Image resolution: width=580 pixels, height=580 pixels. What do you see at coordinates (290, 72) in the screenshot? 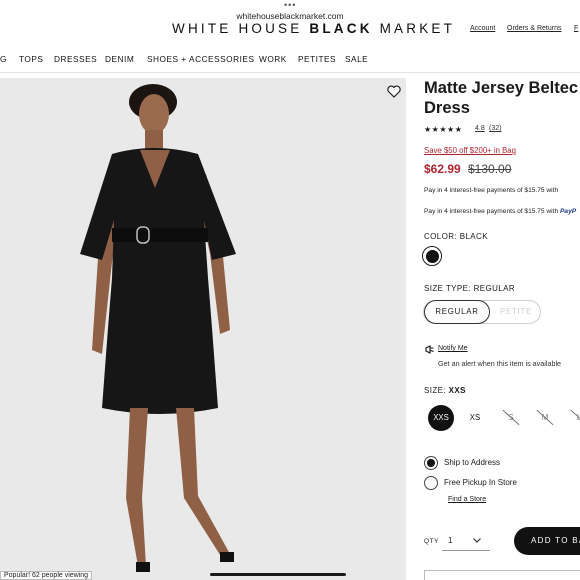
I see `header-divider` at bounding box center [290, 72].